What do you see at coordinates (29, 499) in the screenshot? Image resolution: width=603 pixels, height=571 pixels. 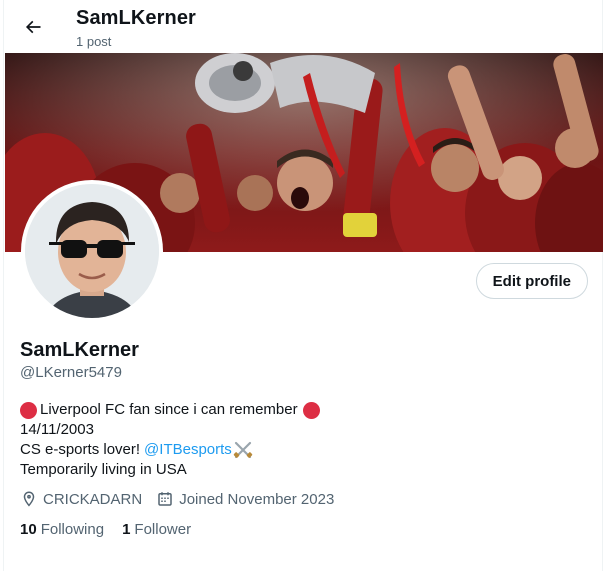 I see `location-pin-icon` at bounding box center [29, 499].